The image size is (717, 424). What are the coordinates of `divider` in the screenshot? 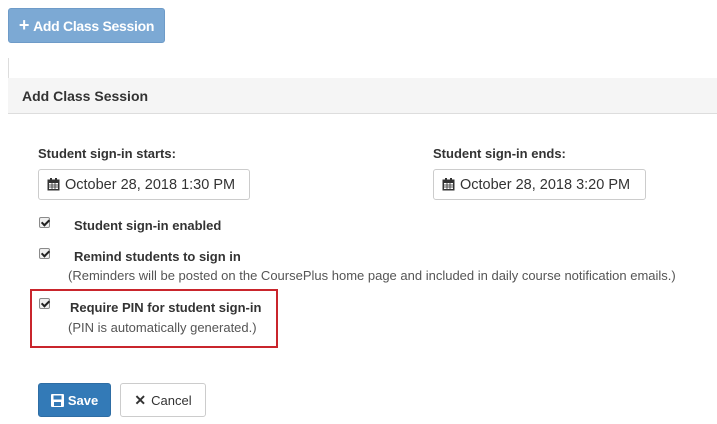 It's located at (8, 68).